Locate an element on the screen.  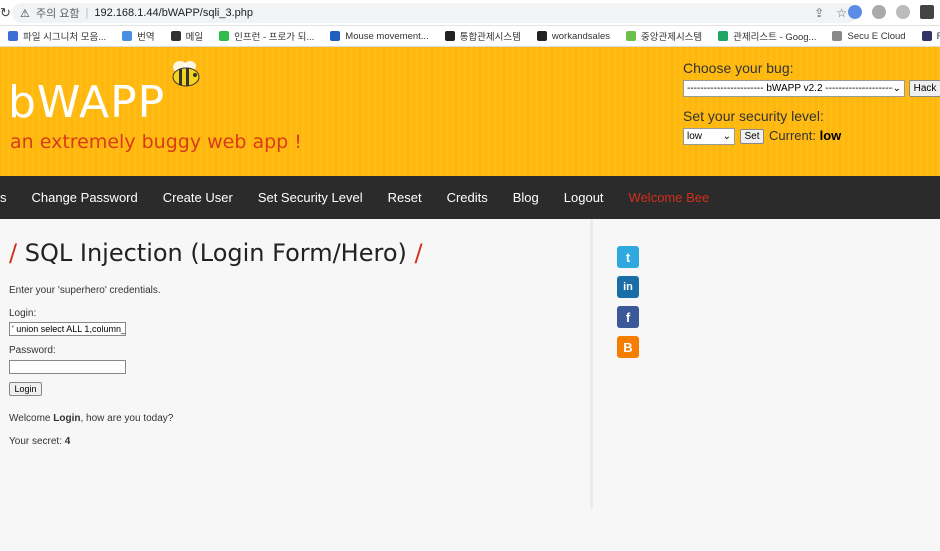
welcome-message: Welcome Login, how are you today? is located at coordinates (91, 418).